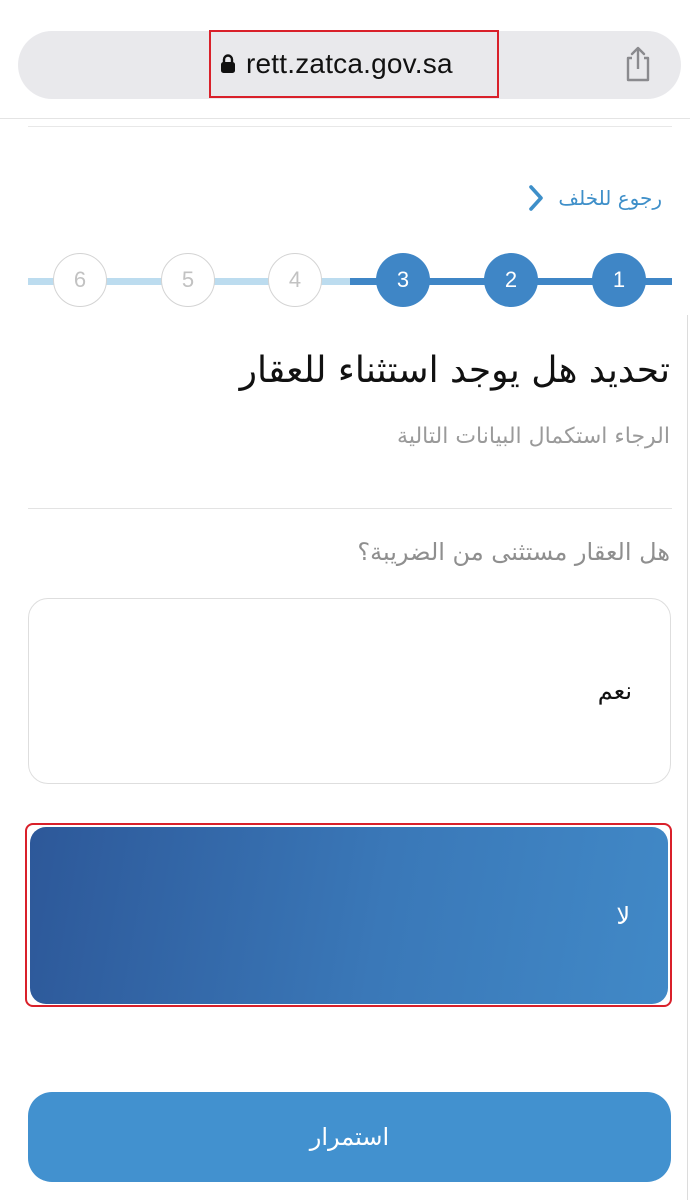 The height and width of the screenshot is (1200, 690). What do you see at coordinates (349, 691) in the screenshot?
I see `option-yes: نعم` at bounding box center [349, 691].